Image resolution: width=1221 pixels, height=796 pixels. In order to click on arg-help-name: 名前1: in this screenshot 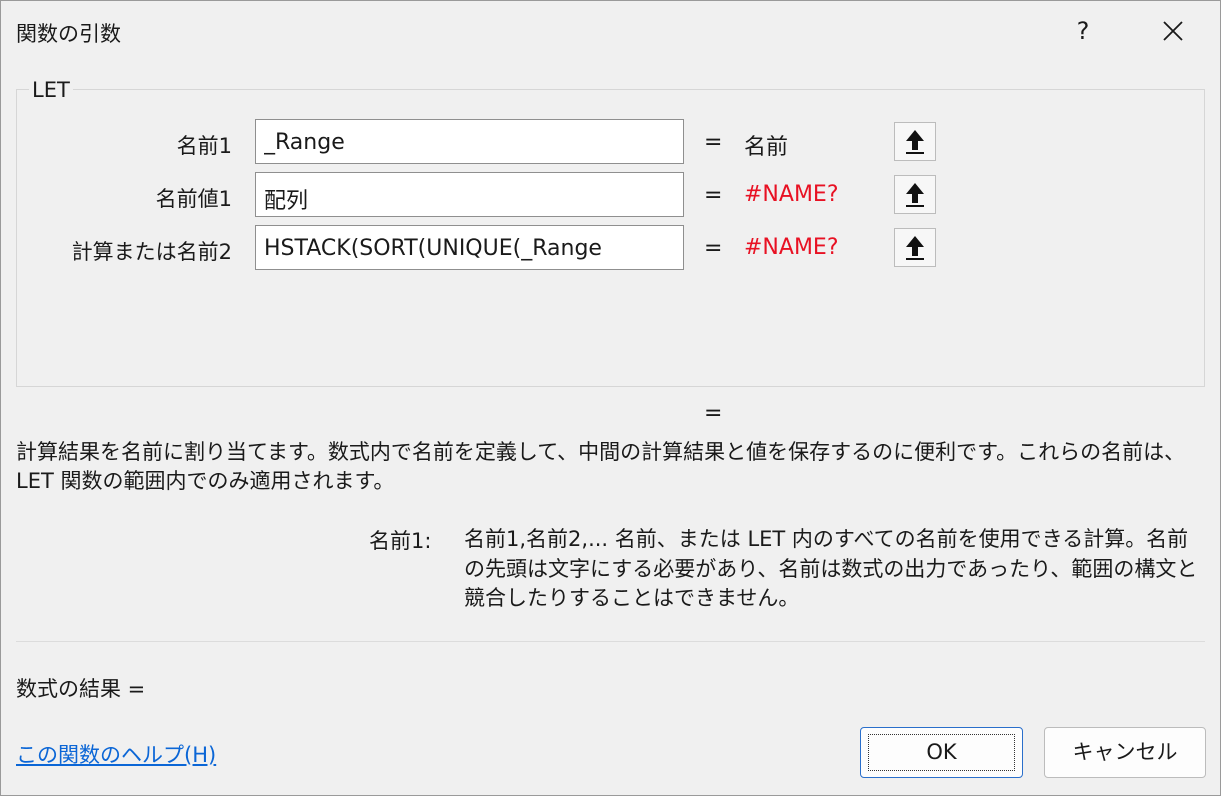, I will do `click(400, 541)`.